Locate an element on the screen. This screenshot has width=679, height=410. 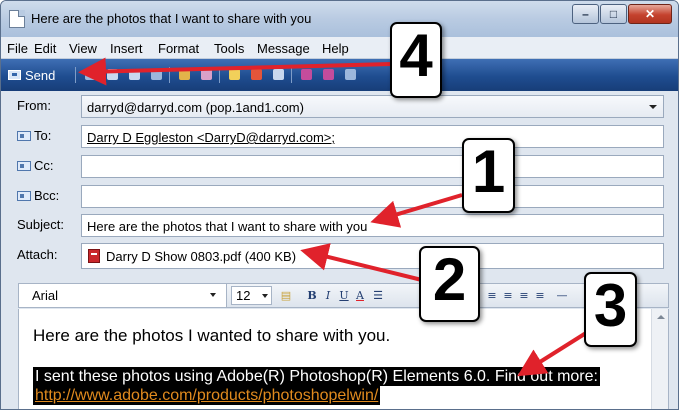
close-button: ✕ is located at coordinates (650, 14).